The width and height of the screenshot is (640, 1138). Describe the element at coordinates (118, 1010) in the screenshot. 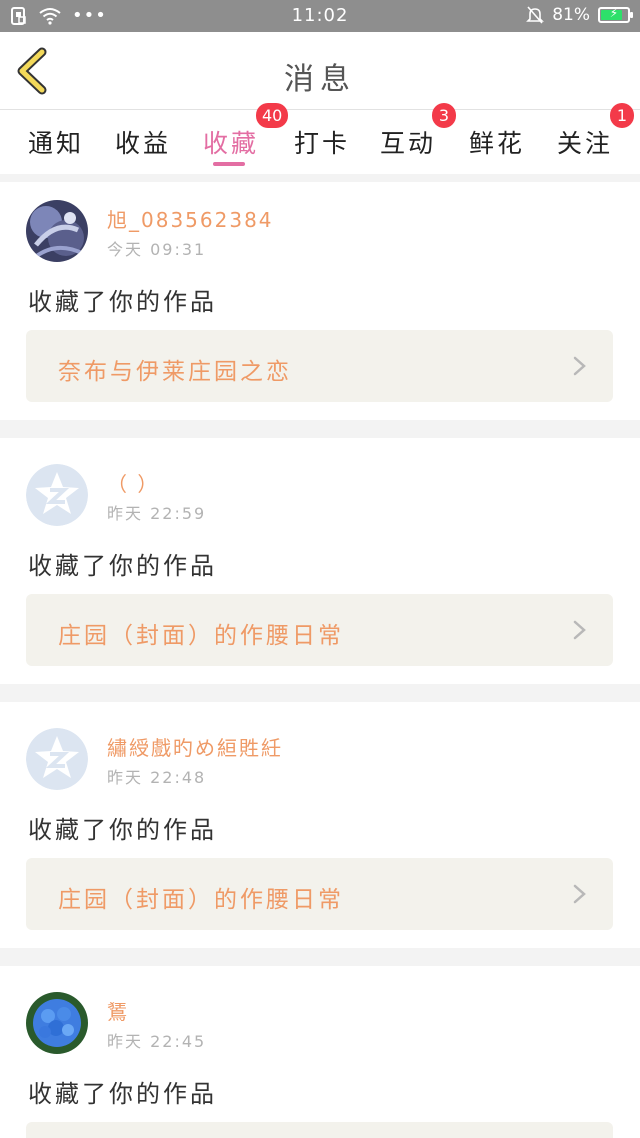

I see `username: 鵟` at that location.